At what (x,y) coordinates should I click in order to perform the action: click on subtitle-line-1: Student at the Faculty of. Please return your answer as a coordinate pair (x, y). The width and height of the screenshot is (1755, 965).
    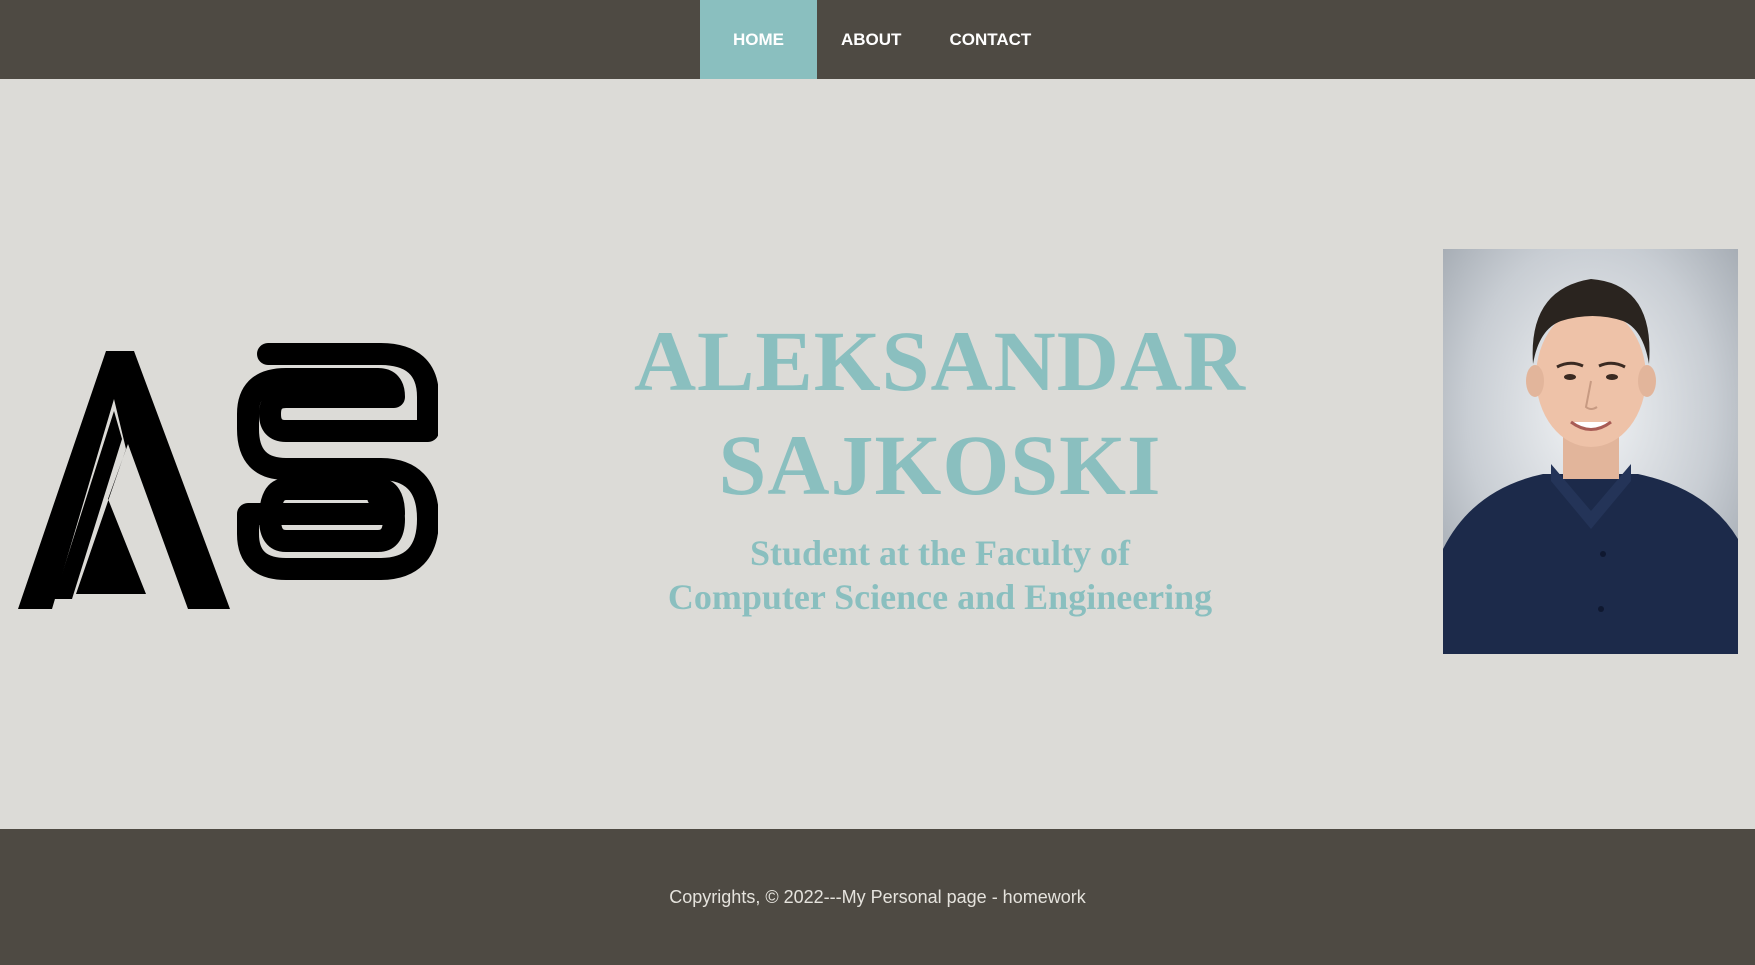
    Looking at the image, I should click on (940, 553).